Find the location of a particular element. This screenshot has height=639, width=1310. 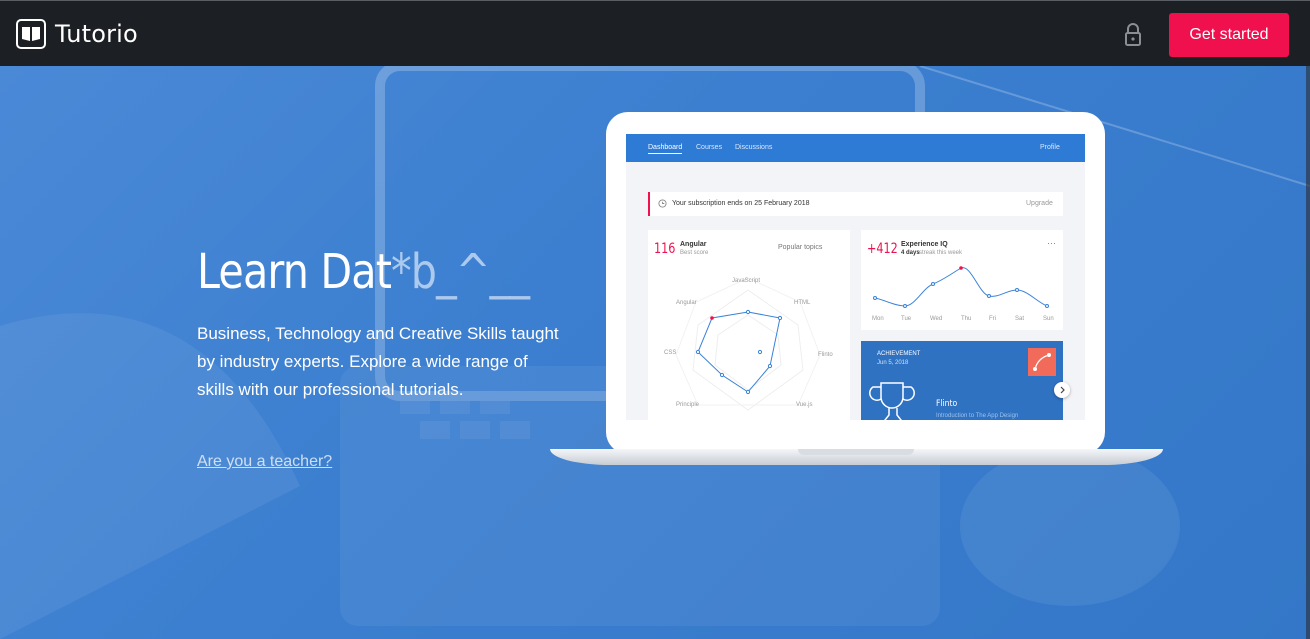

clock-icon is located at coordinates (662, 203).